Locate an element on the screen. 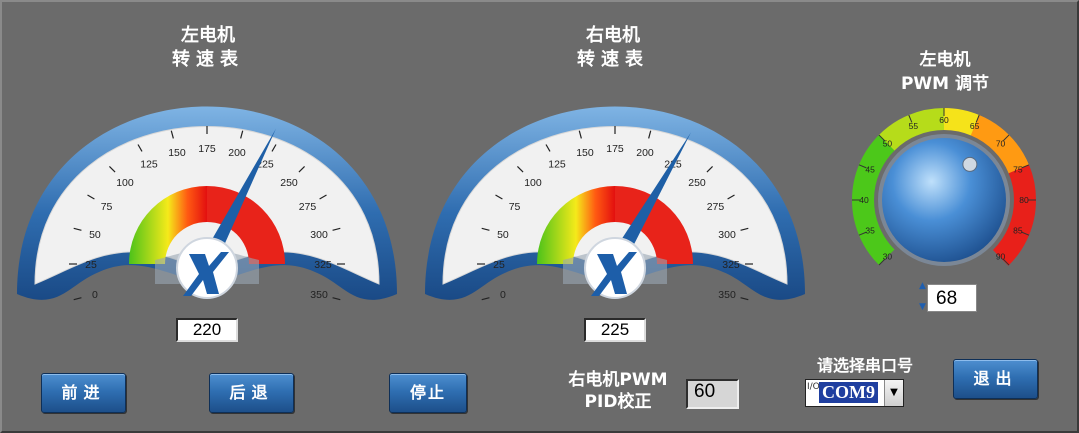  knob-body is located at coordinates (944, 200).